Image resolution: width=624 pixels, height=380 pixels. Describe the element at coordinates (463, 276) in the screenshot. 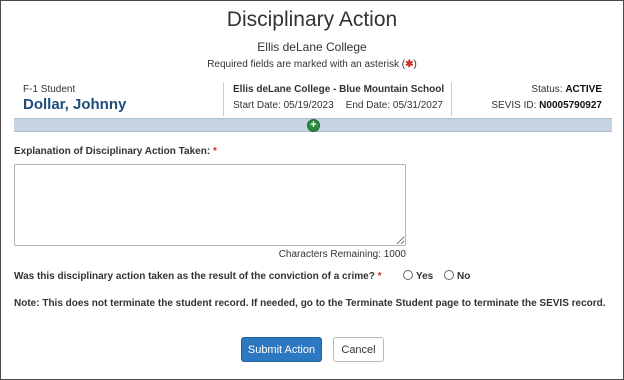

I see `radio-no-label: No` at that location.